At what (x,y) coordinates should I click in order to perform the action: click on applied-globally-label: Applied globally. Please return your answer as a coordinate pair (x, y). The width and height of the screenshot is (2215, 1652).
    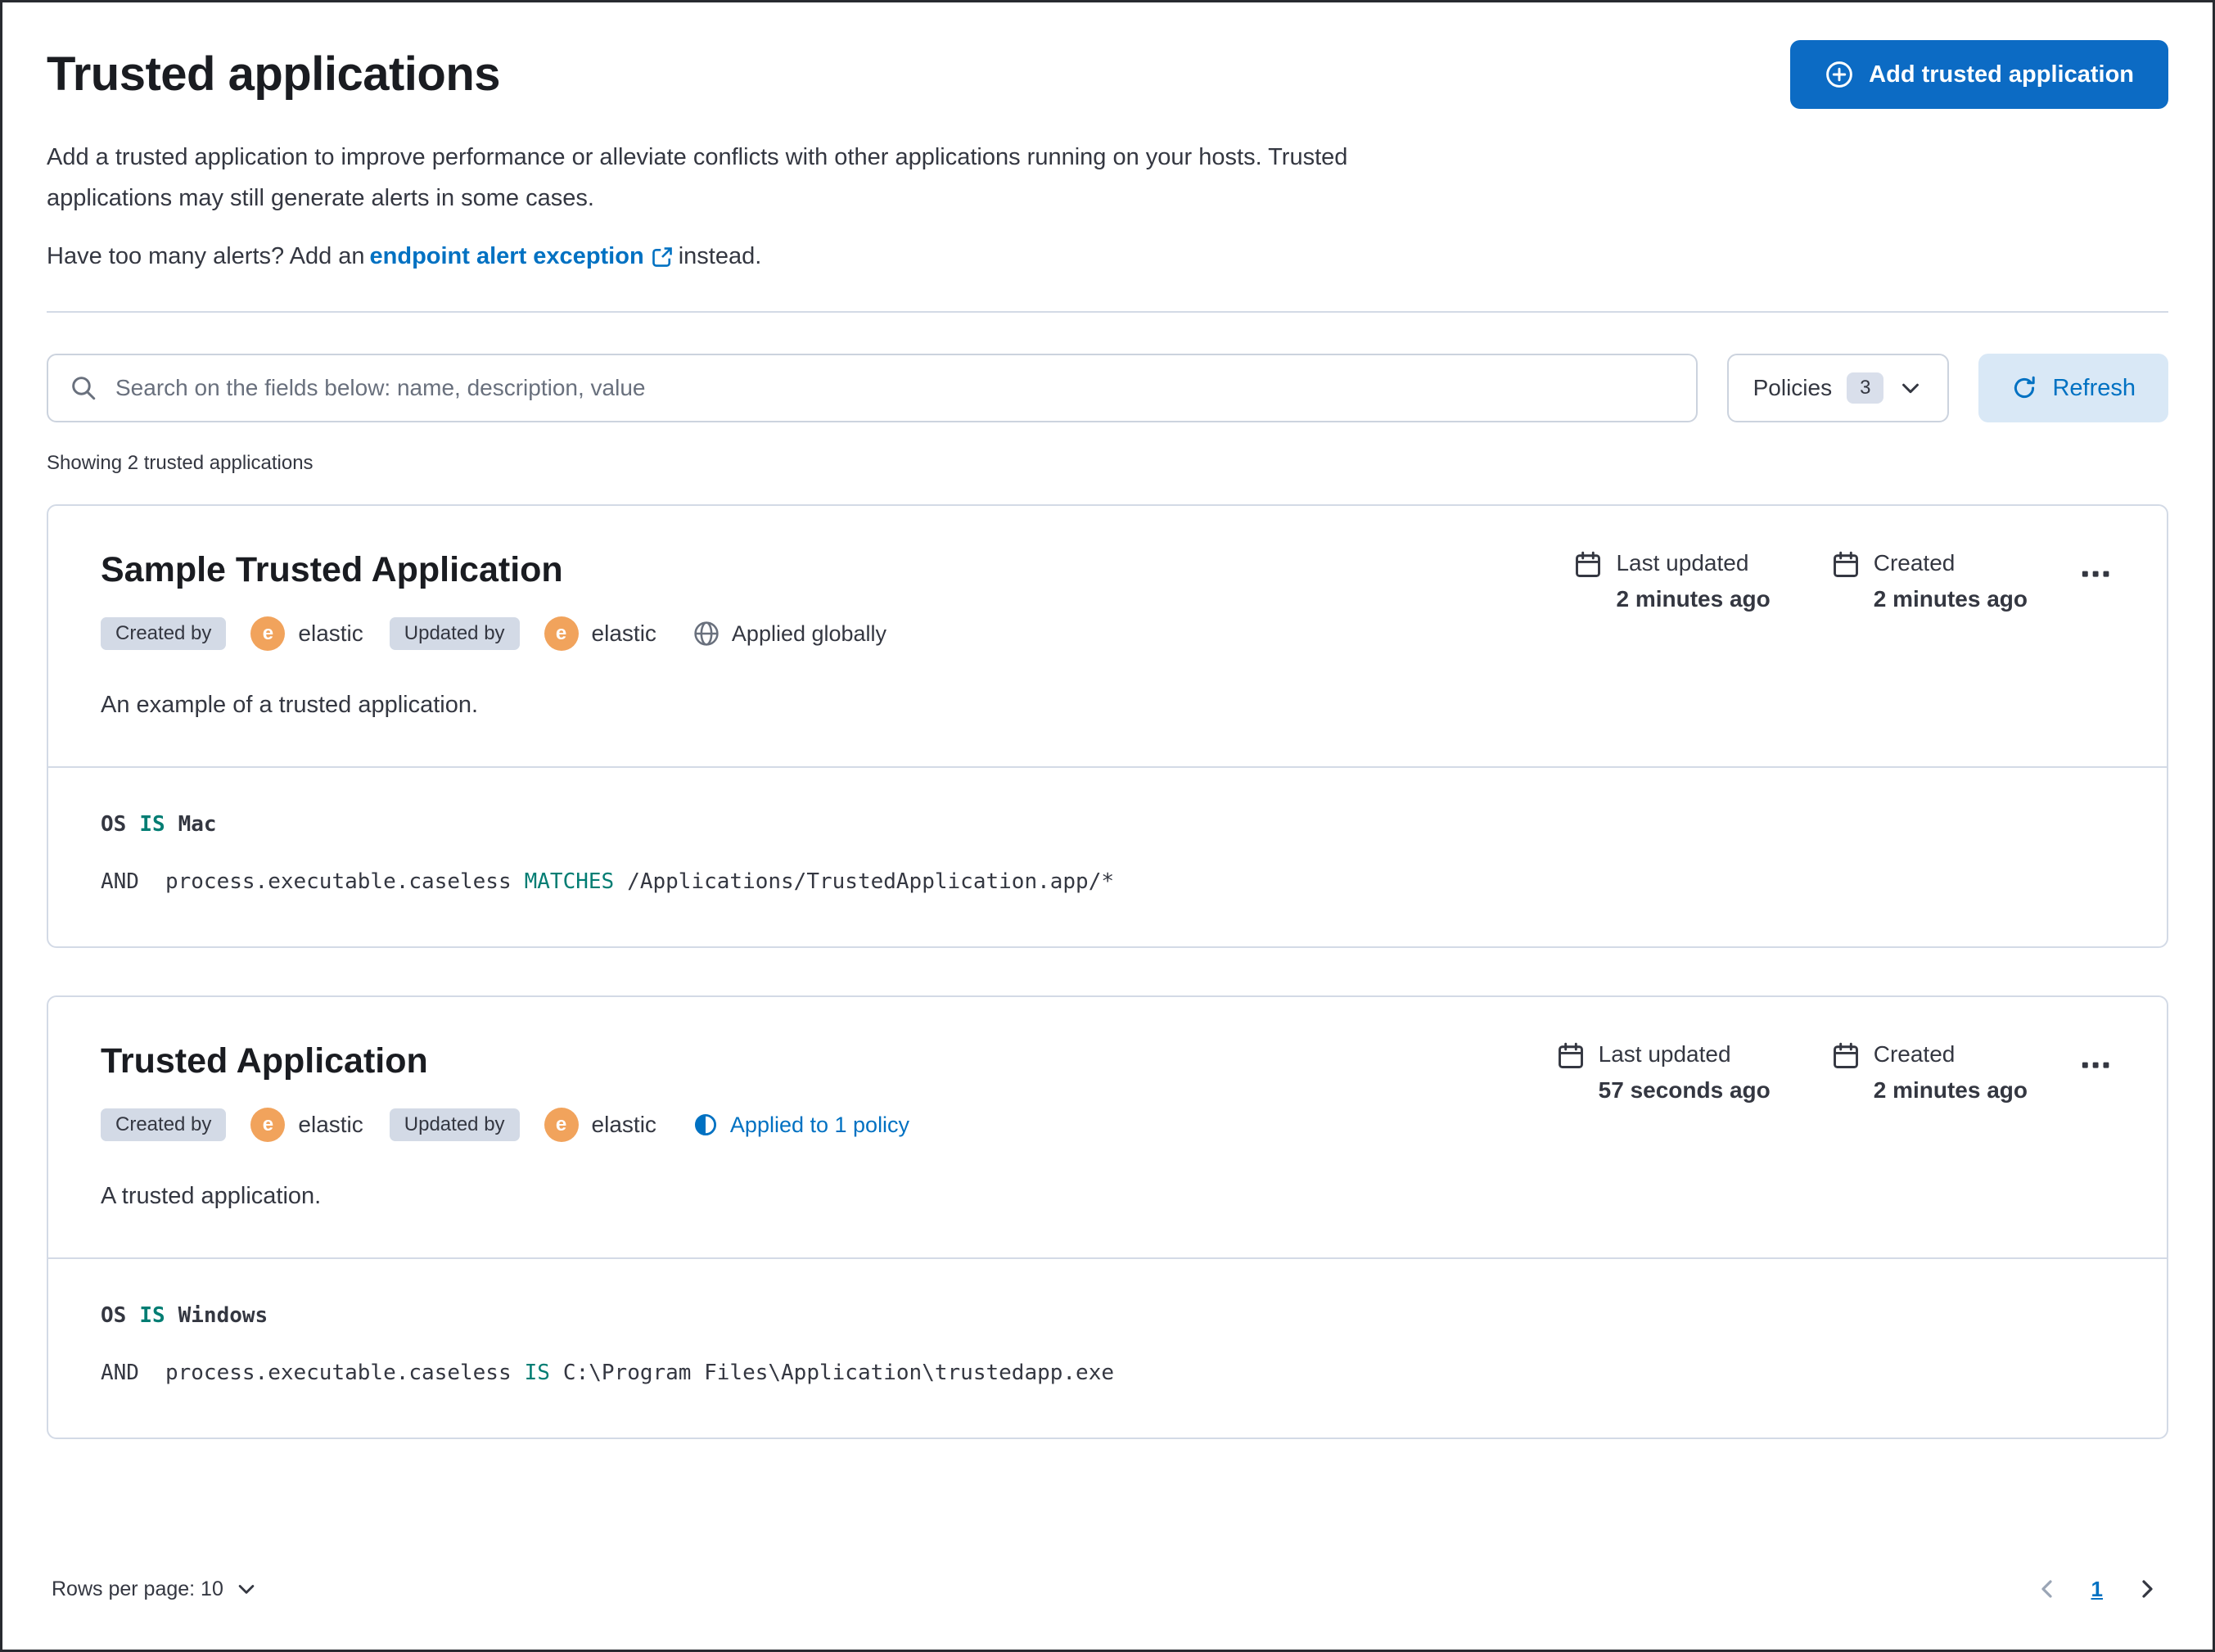
    Looking at the image, I should click on (789, 634).